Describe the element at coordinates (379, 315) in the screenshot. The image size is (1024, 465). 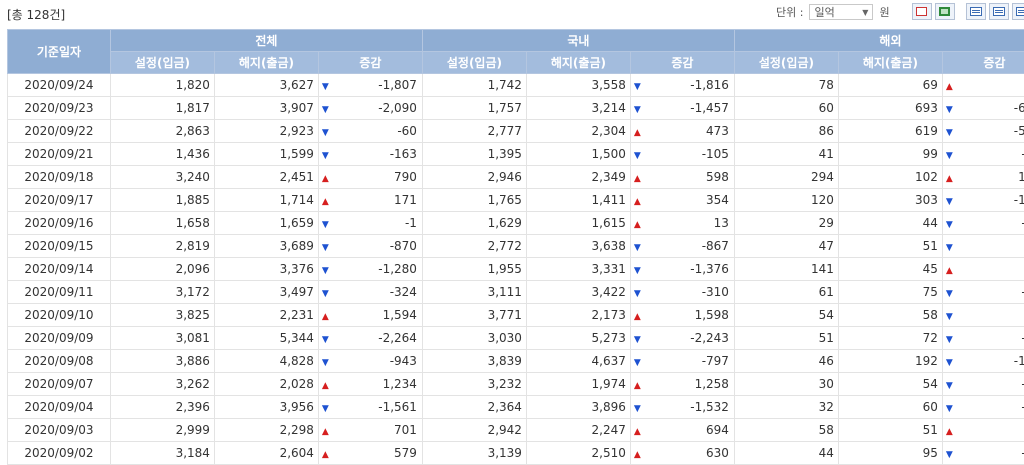
I see `total-change-cell: 1,594` at that location.